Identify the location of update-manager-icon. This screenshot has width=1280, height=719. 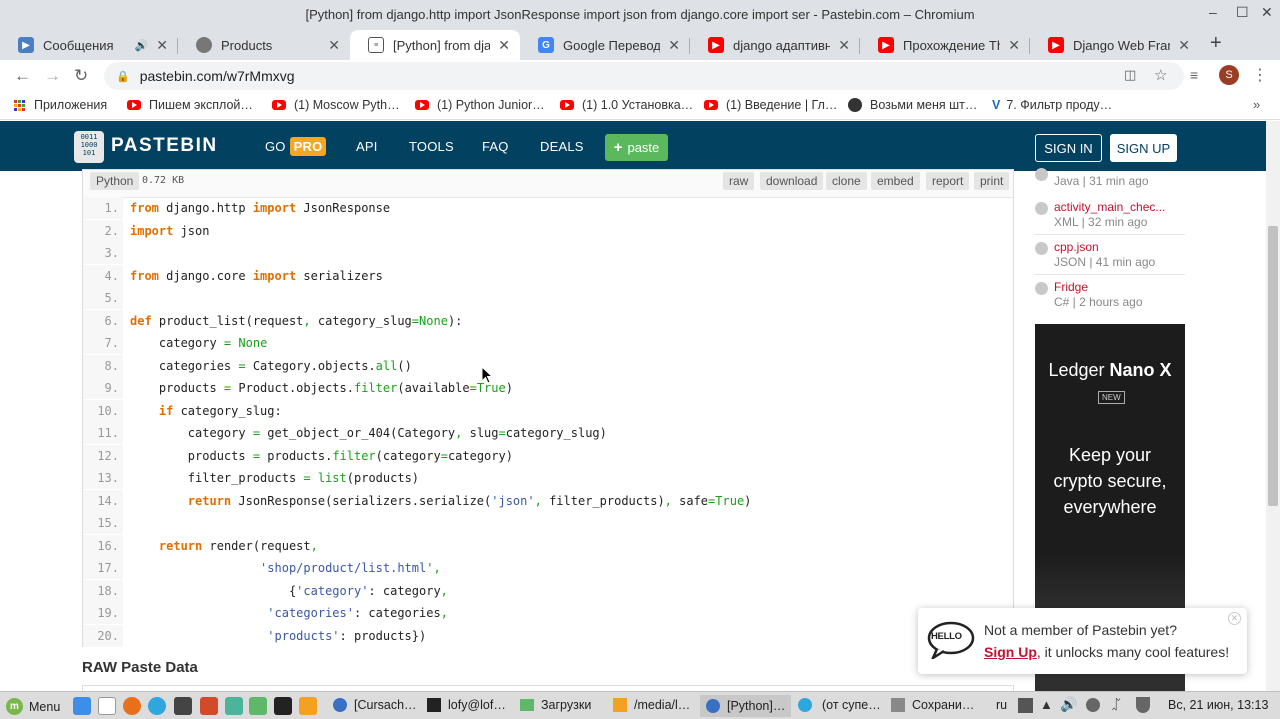
(1025, 705).